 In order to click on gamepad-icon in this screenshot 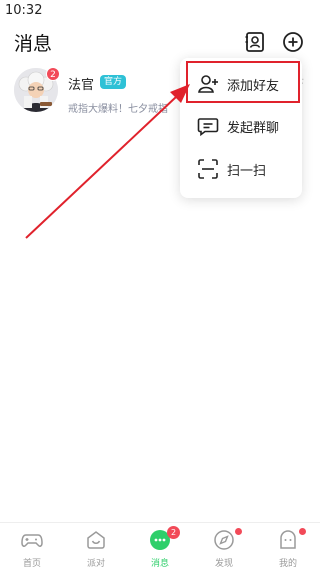, I will do `click(32, 540)`.